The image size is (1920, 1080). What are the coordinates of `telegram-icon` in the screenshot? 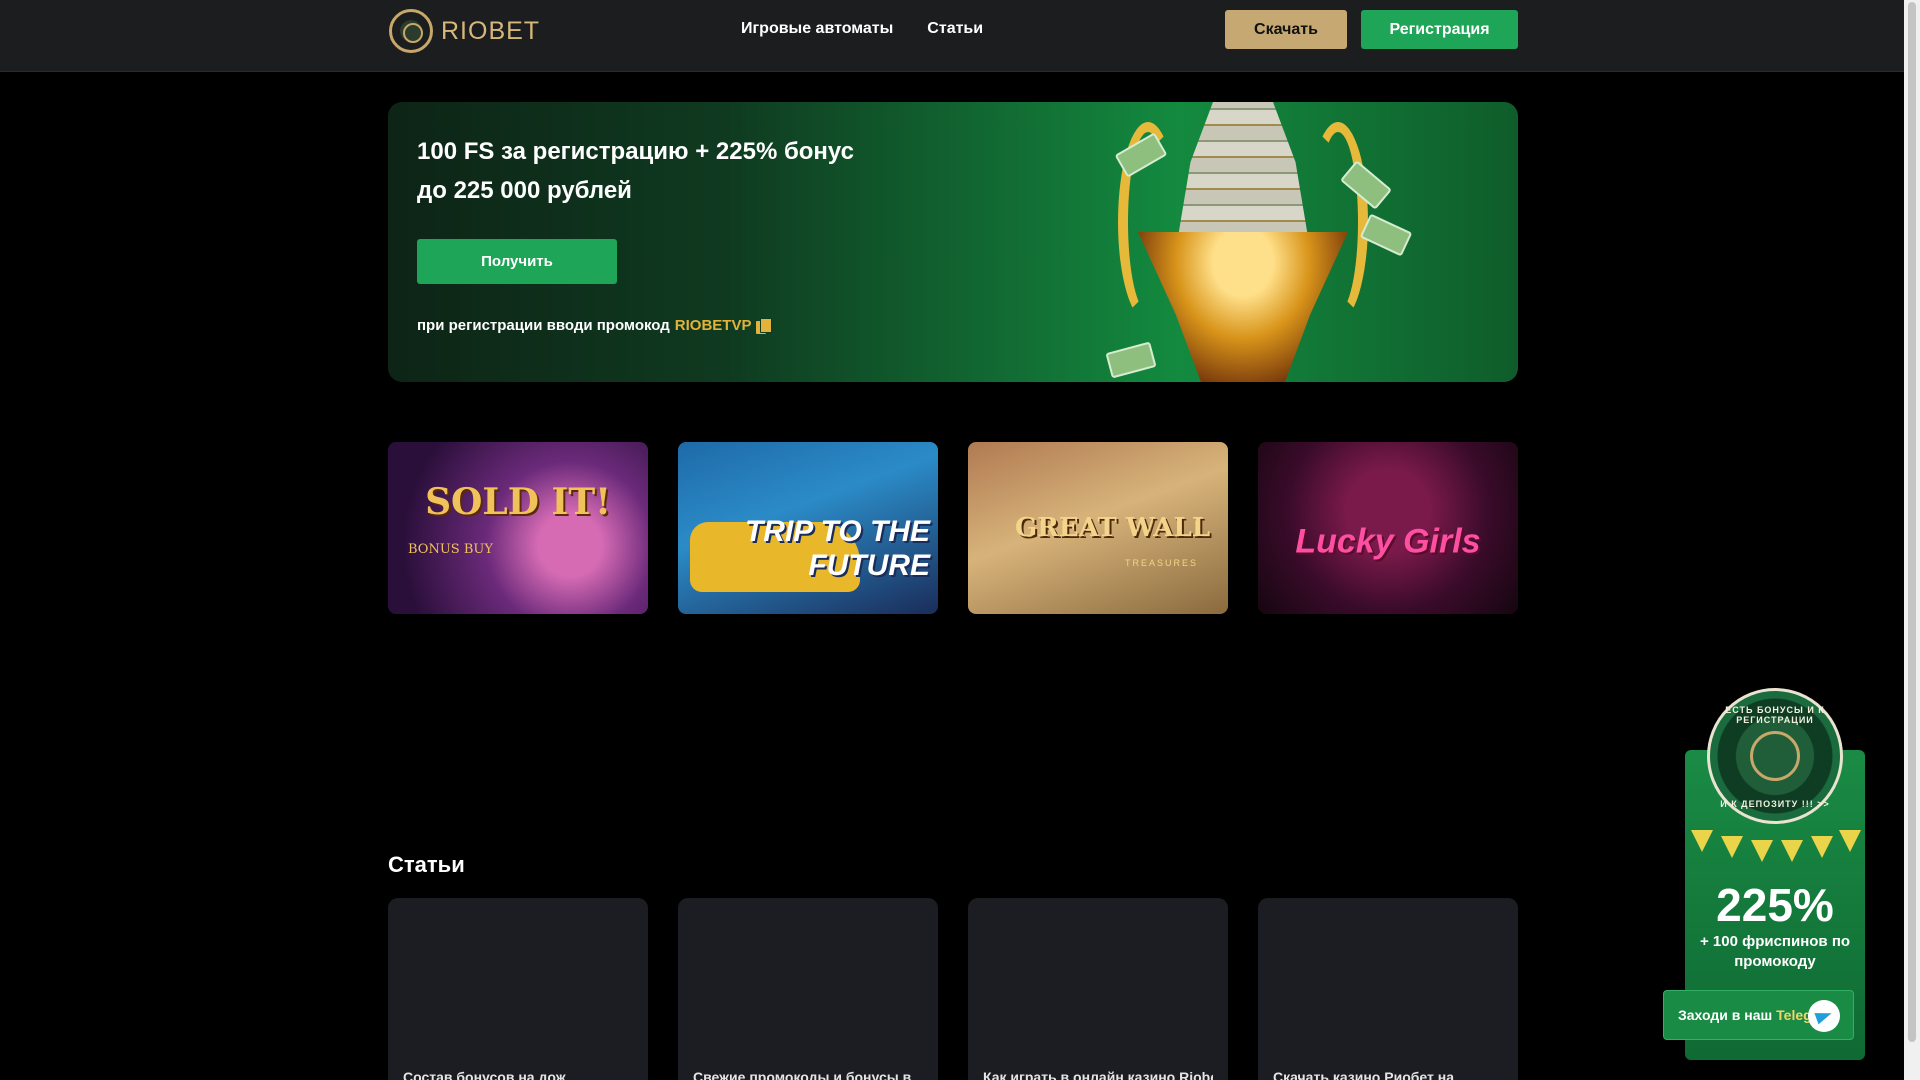 It's located at (1824, 1016).